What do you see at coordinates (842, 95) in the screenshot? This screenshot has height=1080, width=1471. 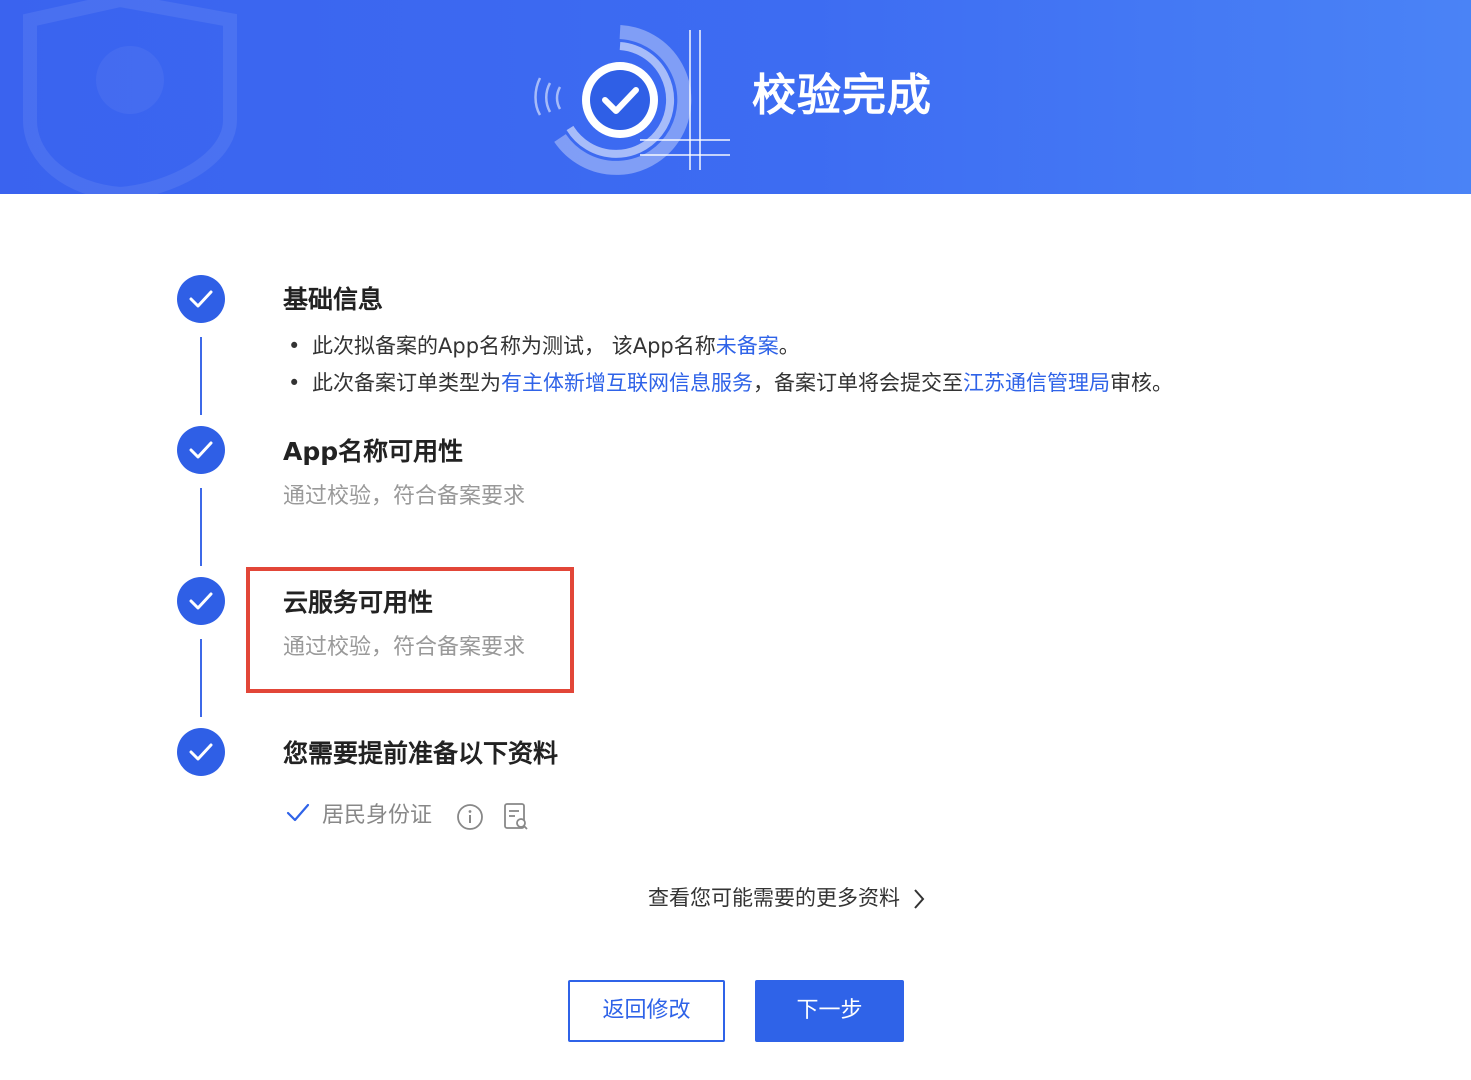 I see `page-title: 校验完成` at bounding box center [842, 95].